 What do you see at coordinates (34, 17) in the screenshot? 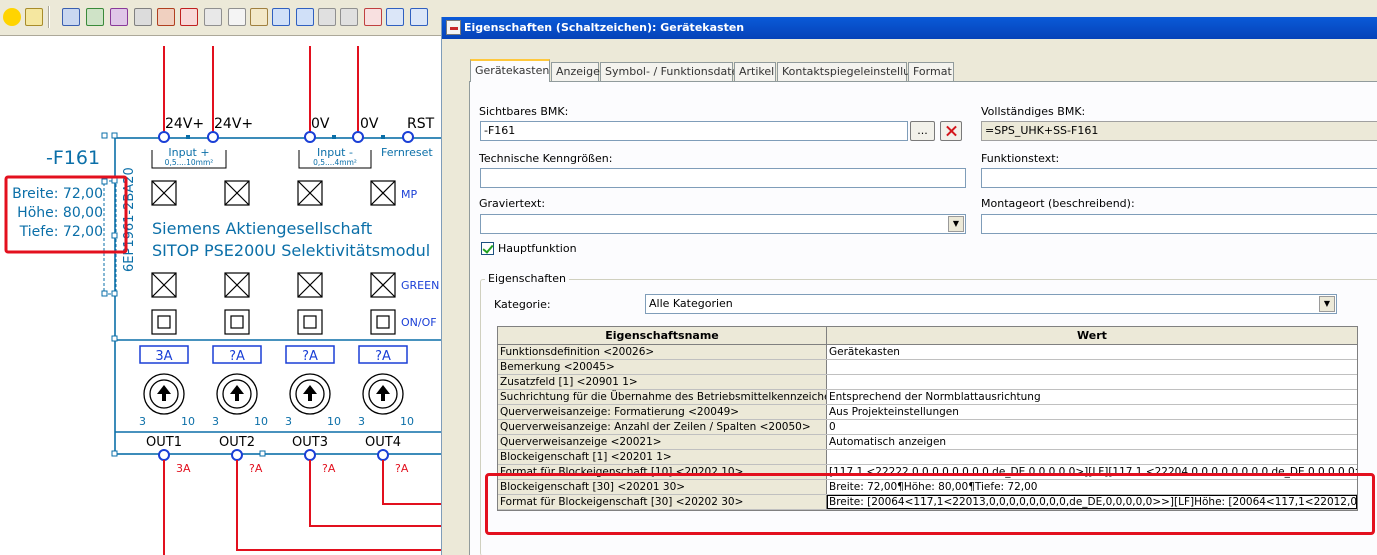
I see `envelope-icon` at bounding box center [34, 17].